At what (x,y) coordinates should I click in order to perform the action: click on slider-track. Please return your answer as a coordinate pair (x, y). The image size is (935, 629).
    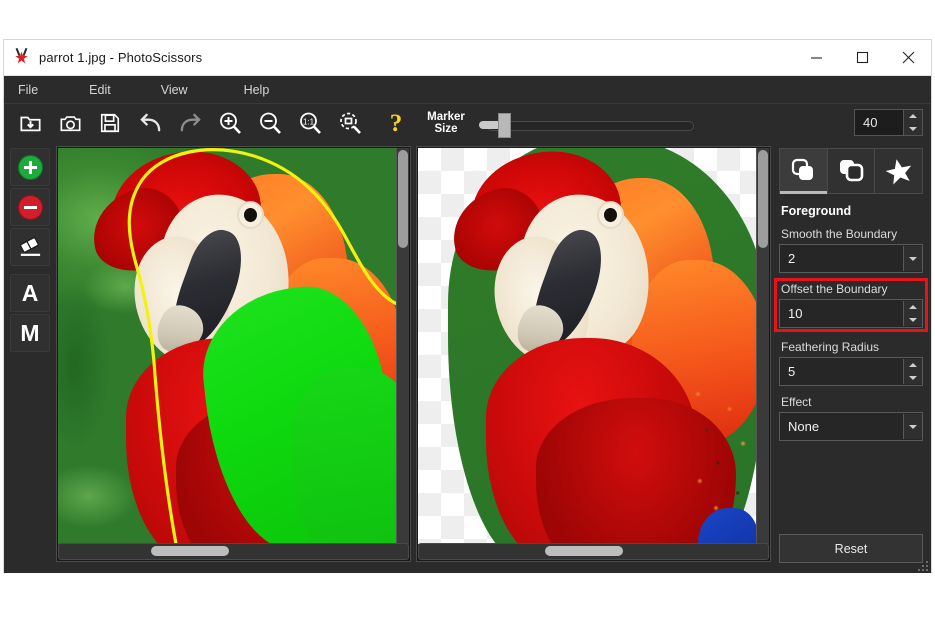
    Looking at the image, I should click on (590, 126).